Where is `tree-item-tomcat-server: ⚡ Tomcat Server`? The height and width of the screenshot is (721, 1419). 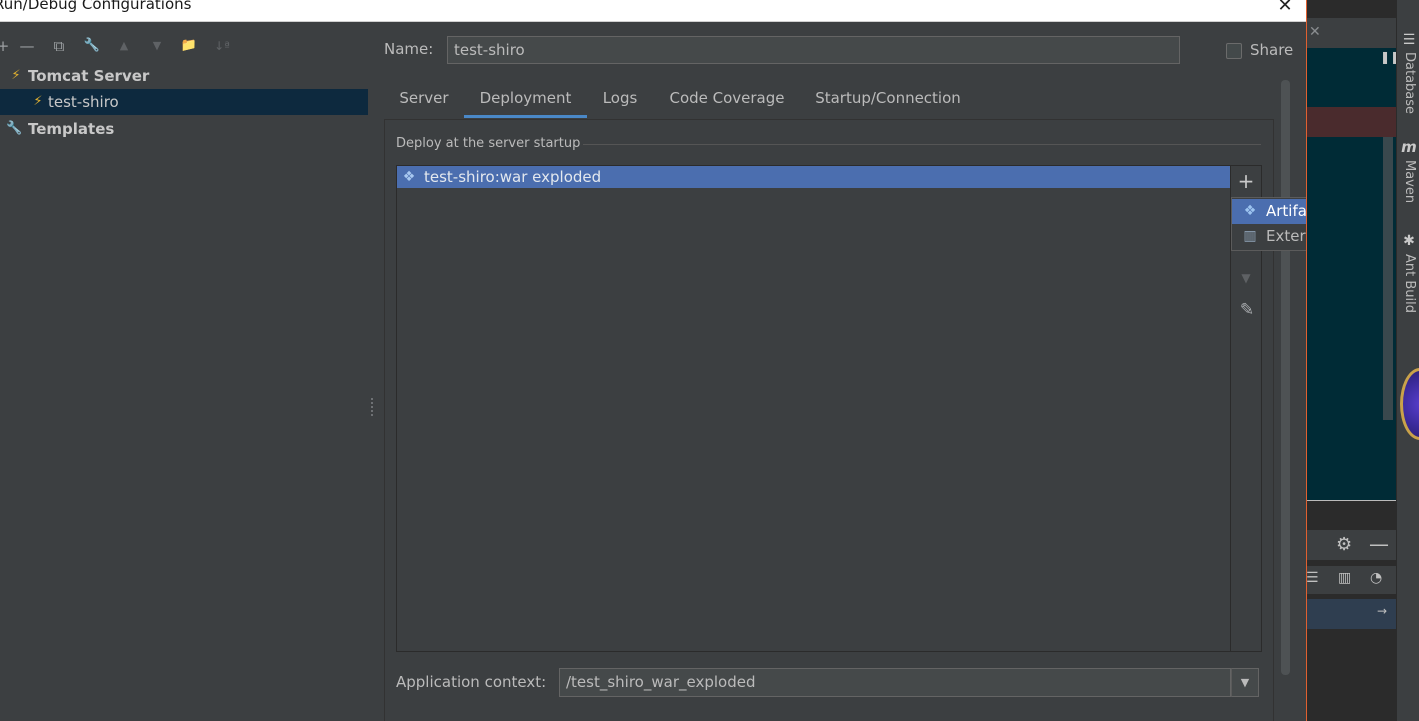 tree-item-tomcat-server: ⚡ Tomcat Server is located at coordinates (184, 76).